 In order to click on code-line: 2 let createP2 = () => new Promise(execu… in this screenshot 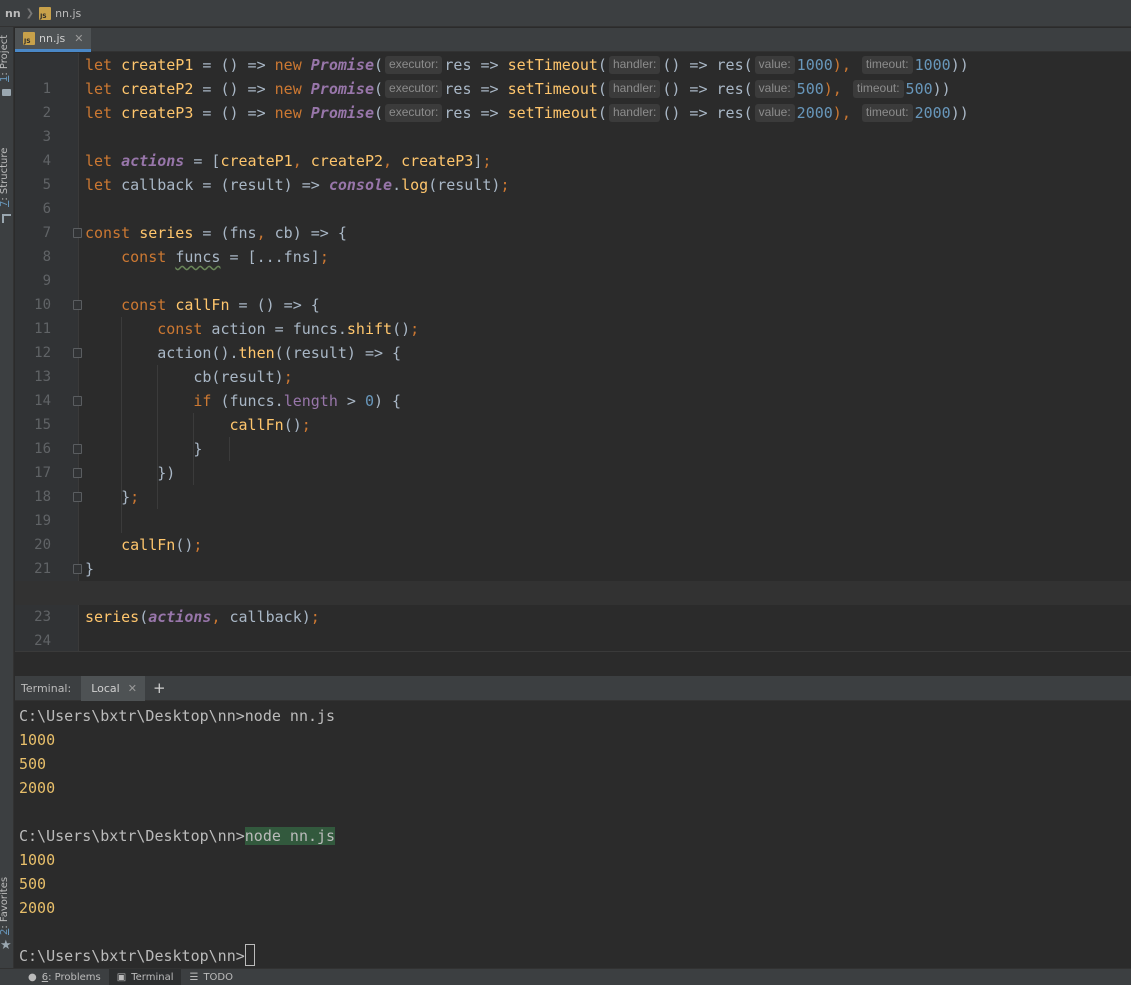, I will do `click(496, 100)`.